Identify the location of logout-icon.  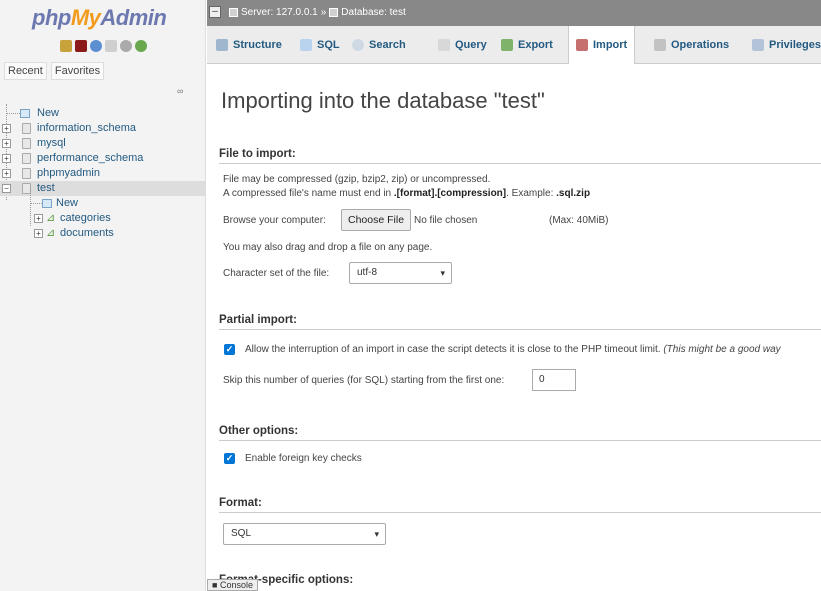
(81, 46).